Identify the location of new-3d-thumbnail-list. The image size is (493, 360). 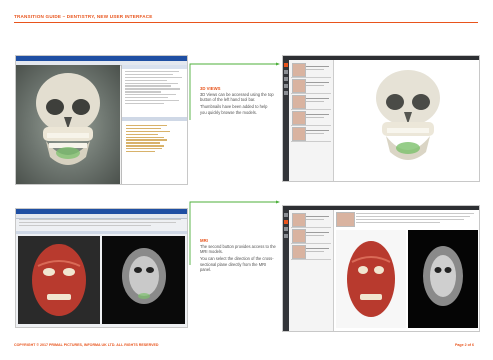
(311, 120).